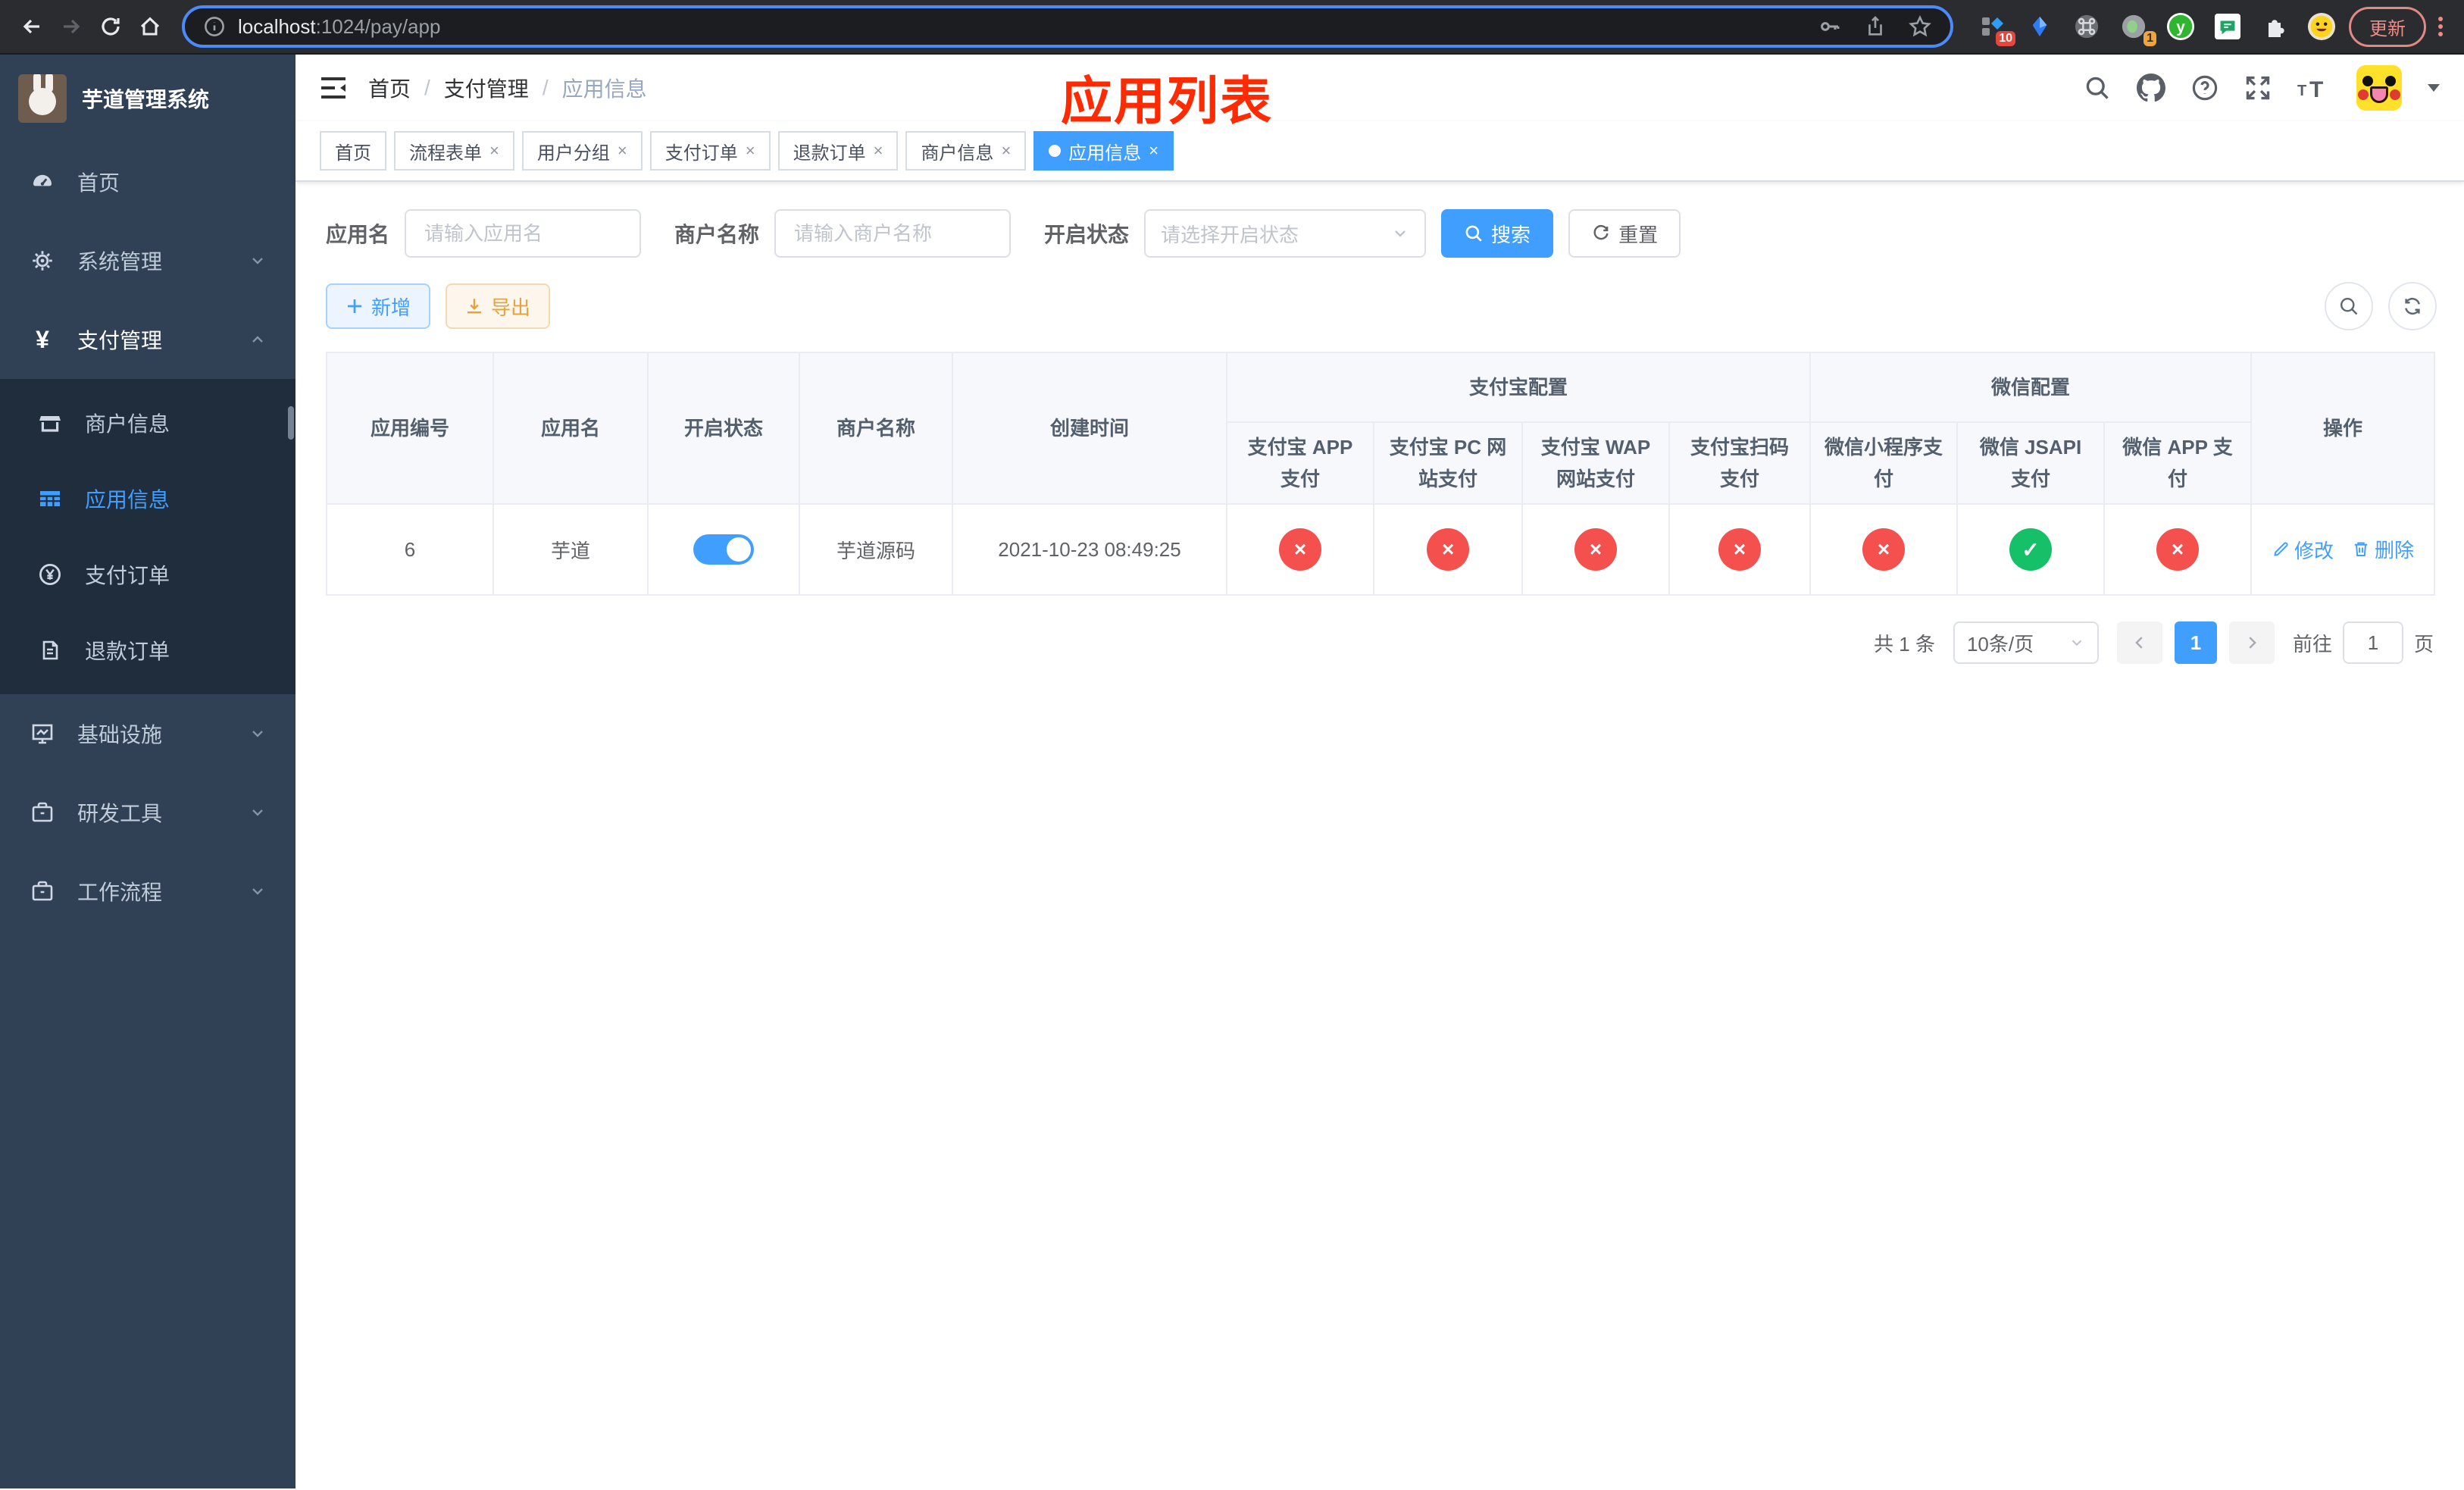 The height and width of the screenshot is (1490, 2464). What do you see at coordinates (1089, 550) in the screenshot?
I see `cell-created: 2021-10-23 08:49:25` at bounding box center [1089, 550].